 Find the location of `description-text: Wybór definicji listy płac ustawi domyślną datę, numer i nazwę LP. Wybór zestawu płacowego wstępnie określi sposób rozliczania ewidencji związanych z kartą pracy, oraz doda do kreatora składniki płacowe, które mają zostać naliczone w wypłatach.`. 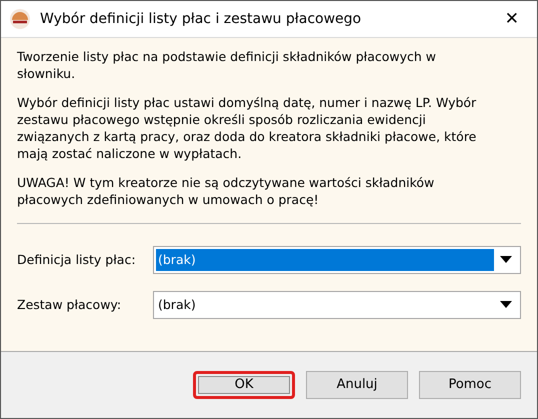

description-text: Wybór definicji listy płac ustawi domyślną datę, numer i nazwę LP. Wybór zestawu płacowego wstępnie określi sposób rozliczania ewidencji związanych z kartą pracy, oraz doda do kreatora składniki płacowe, które mają zostać naliczone w wypłatach. is located at coordinates (247, 128).